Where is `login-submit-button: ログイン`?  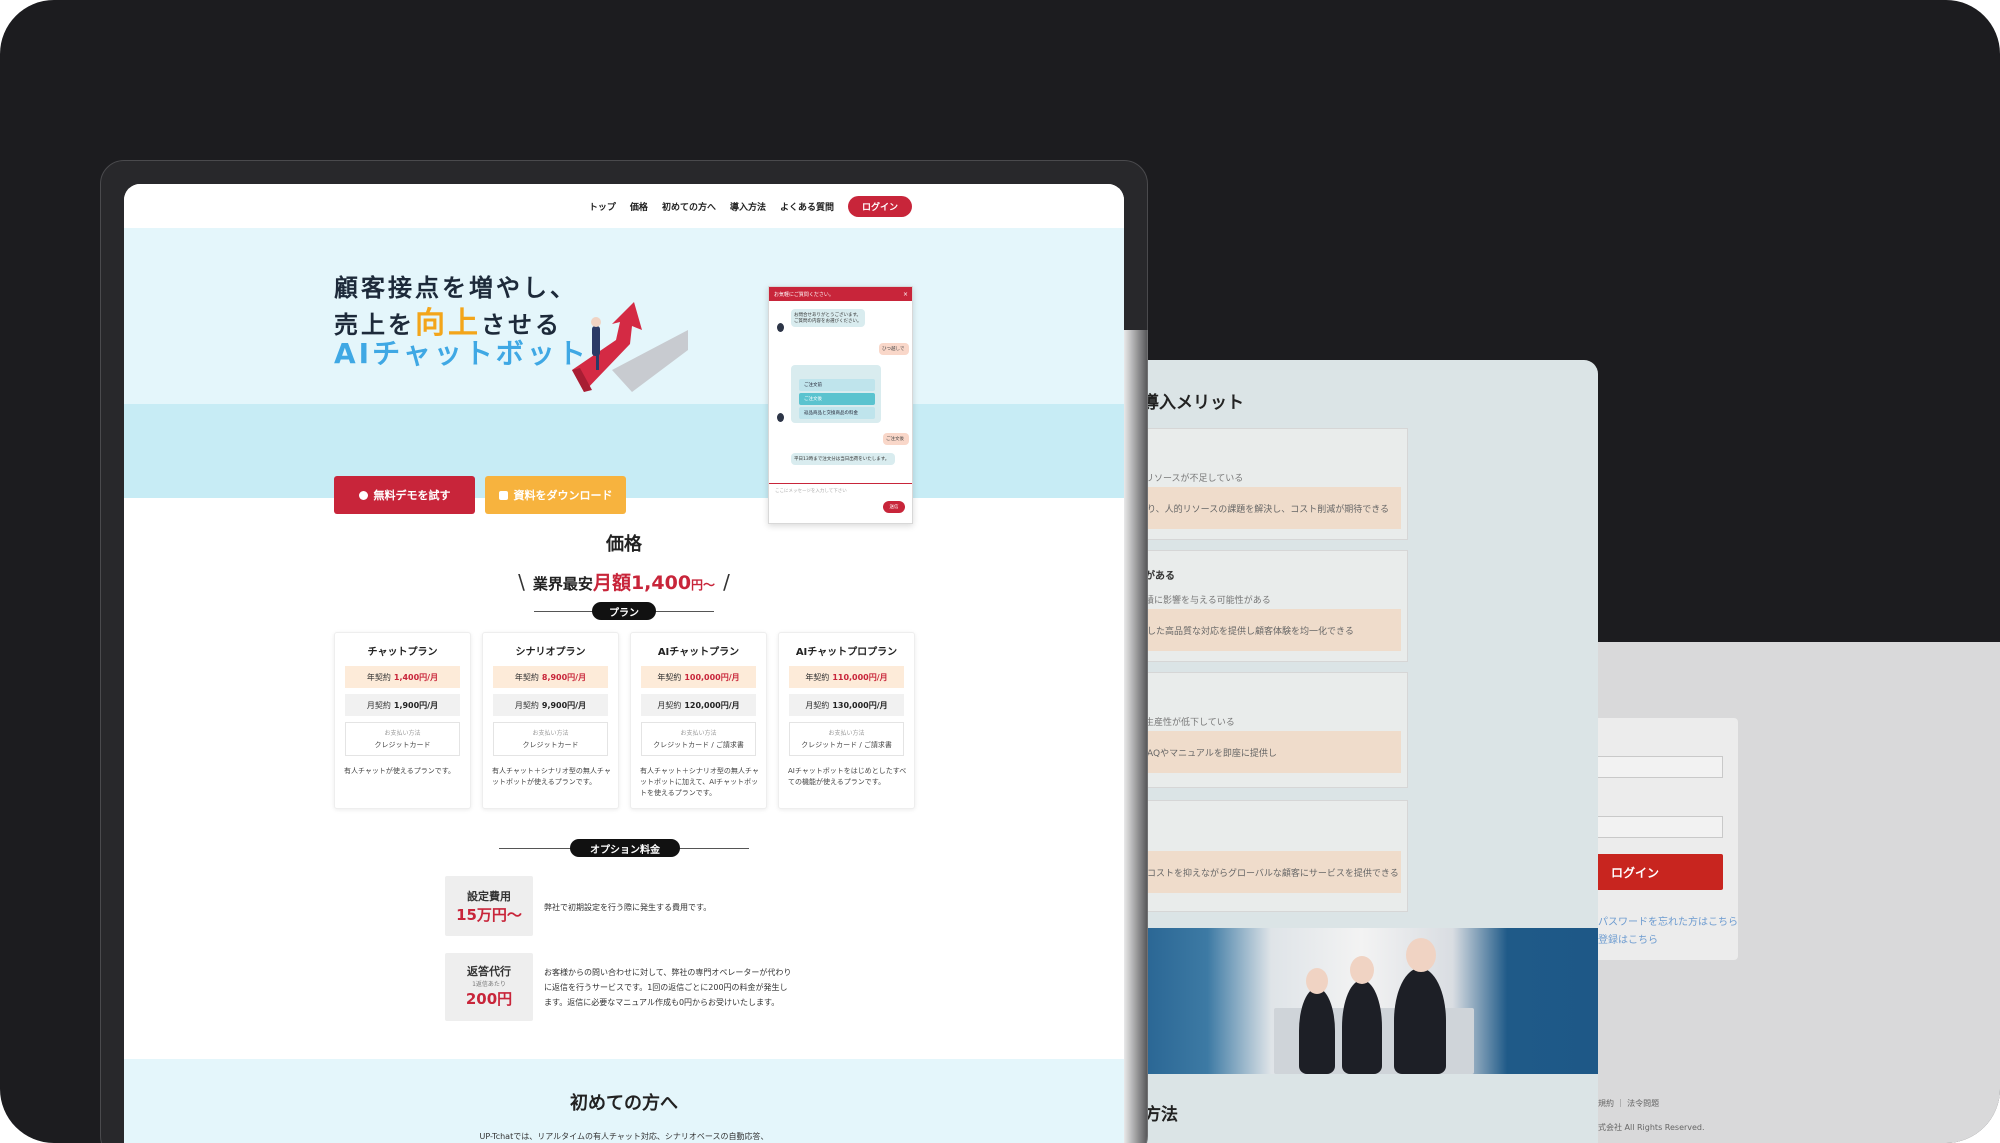 login-submit-button: ログイン is located at coordinates (1659, 872).